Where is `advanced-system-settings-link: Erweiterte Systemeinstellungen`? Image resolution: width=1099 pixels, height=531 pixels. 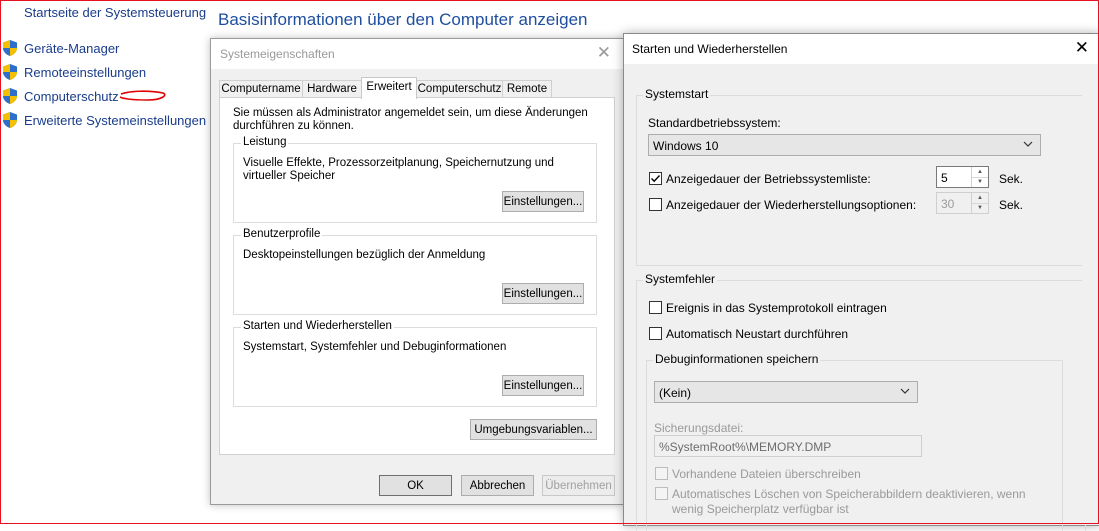 advanced-system-settings-link: Erweiterte Systemeinstellungen is located at coordinates (103, 120).